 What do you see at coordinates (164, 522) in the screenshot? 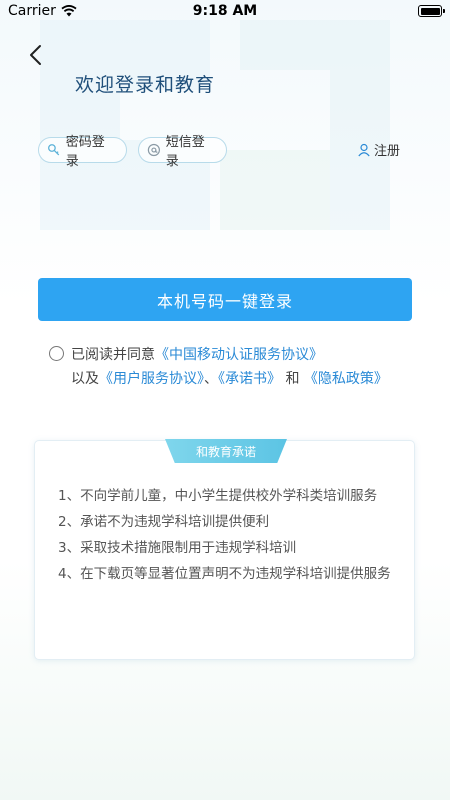
I see `promise-item-2: 2、承诺不为违规学科培训提供便利` at bounding box center [164, 522].